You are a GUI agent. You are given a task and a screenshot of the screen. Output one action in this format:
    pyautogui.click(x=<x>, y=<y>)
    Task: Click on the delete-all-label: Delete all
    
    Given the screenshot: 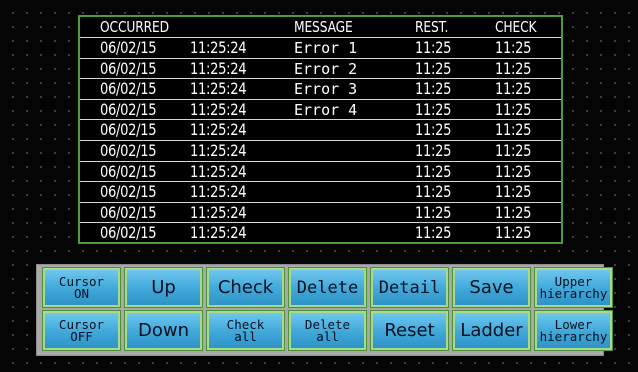 What is the action you would take?
    pyautogui.click(x=327, y=330)
    